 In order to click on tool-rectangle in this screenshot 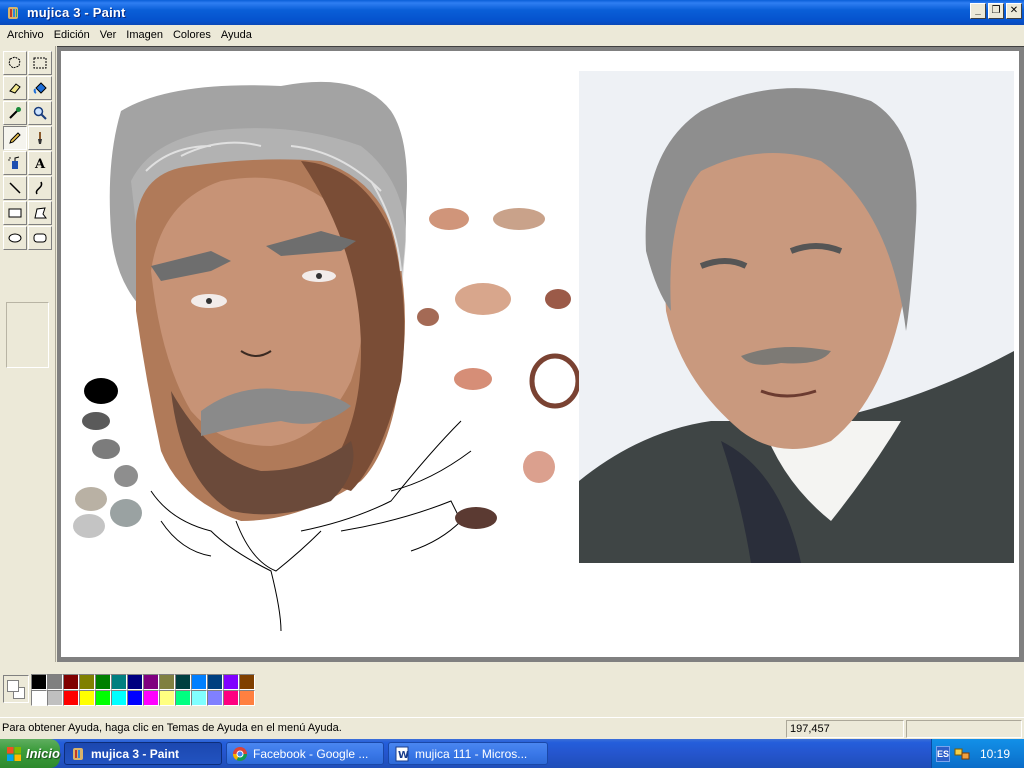, I will do `click(15, 213)`.